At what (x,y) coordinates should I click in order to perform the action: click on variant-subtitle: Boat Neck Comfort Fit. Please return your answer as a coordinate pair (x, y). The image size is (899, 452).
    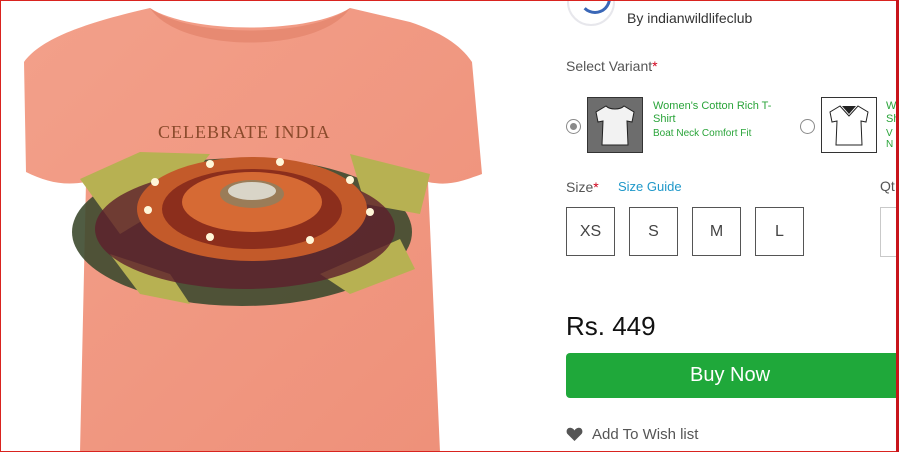
    Looking at the image, I should click on (702, 133).